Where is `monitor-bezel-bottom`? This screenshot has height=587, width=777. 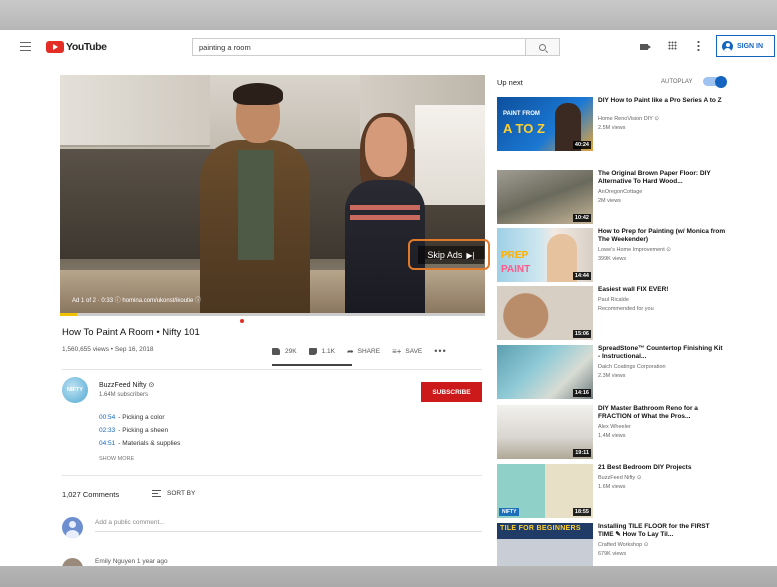 monitor-bezel-bottom is located at coordinates (388, 576).